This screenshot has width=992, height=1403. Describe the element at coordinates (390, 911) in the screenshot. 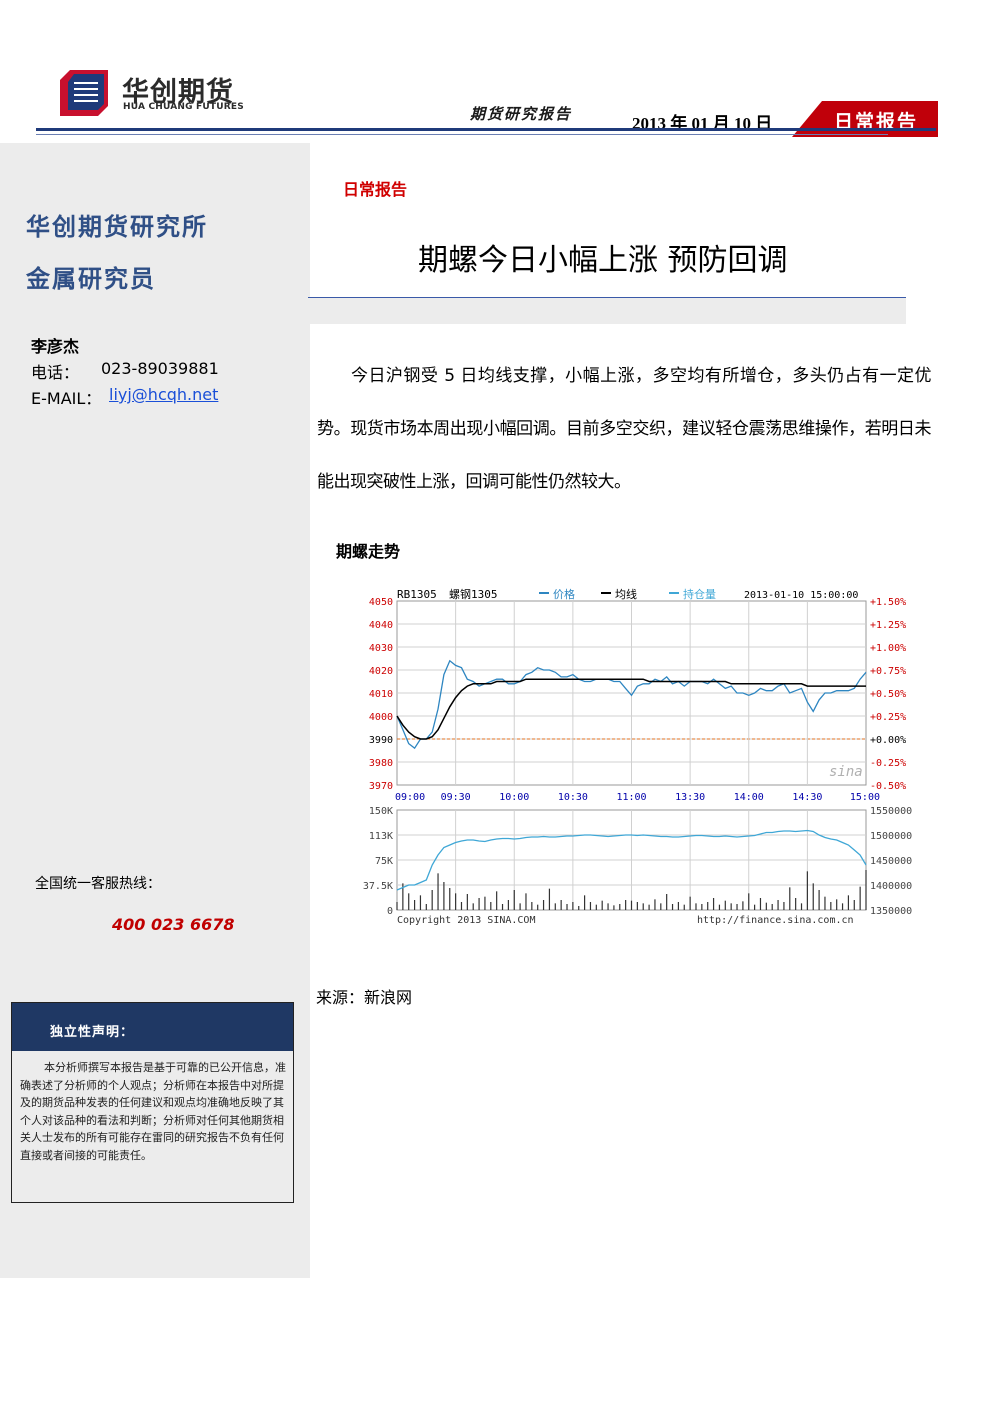

I see `volume-tick-label: 0` at that location.